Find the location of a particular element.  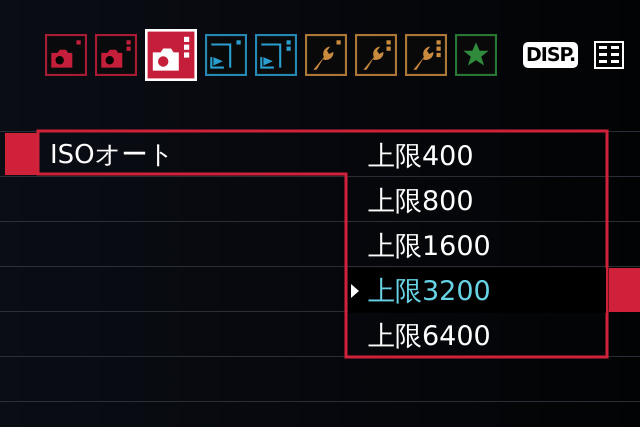

grid-icon is located at coordinates (609, 54).